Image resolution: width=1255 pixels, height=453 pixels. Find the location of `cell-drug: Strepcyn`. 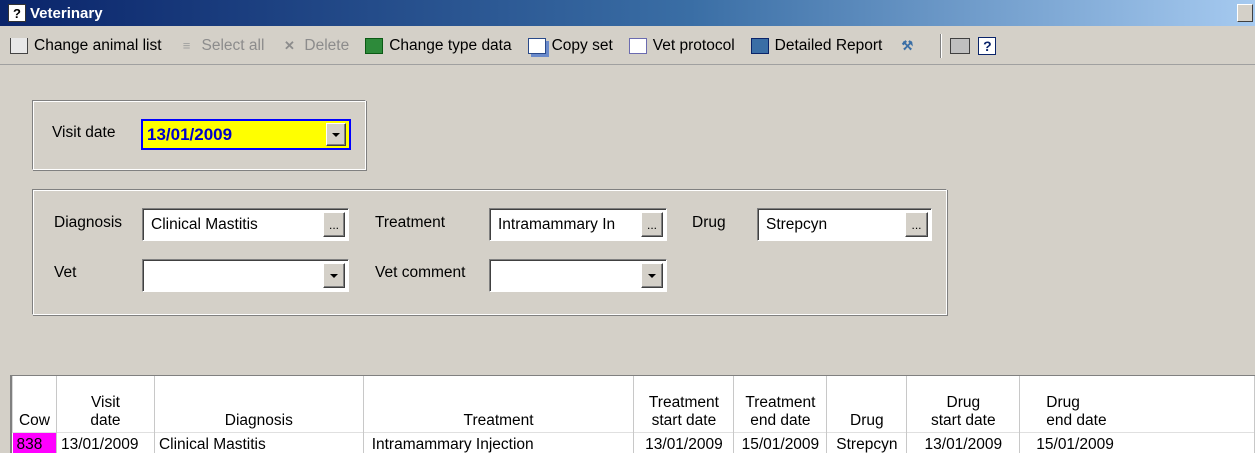

cell-drug: Strepcyn is located at coordinates (867, 442).